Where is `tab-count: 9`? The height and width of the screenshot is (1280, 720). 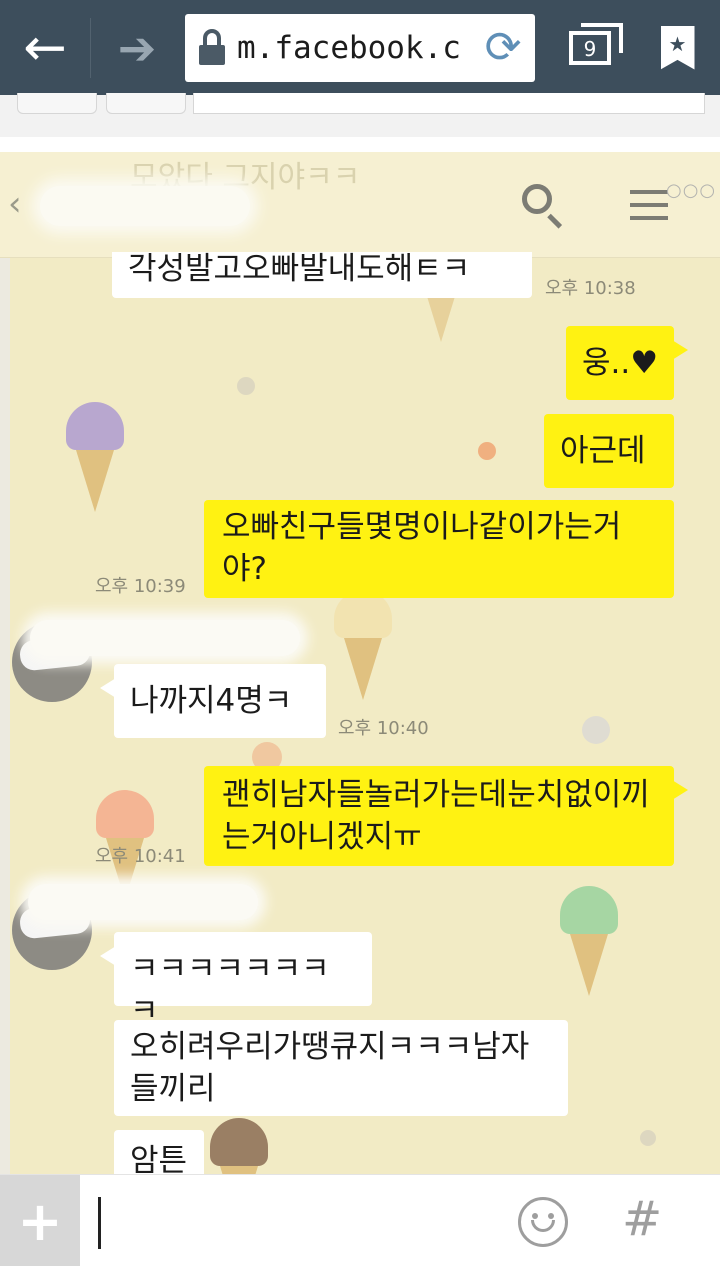 tab-count: 9 is located at coordinates (590, 48).